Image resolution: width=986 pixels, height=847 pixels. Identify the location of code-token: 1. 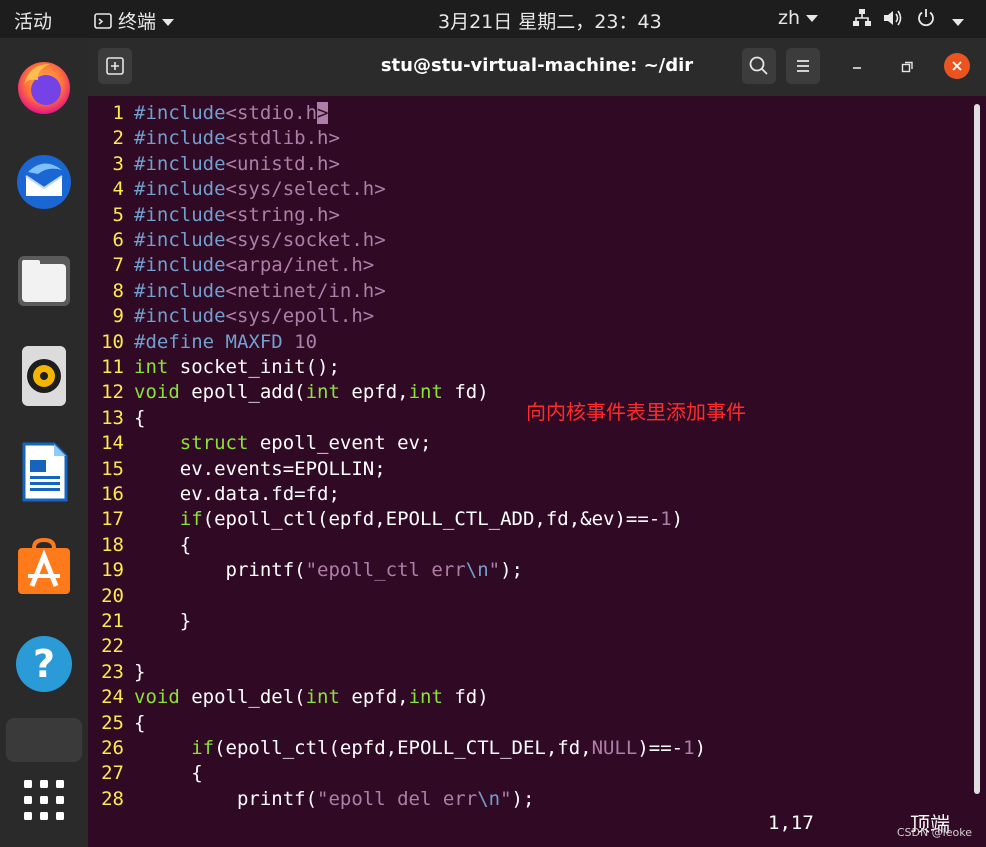
(689, 748).